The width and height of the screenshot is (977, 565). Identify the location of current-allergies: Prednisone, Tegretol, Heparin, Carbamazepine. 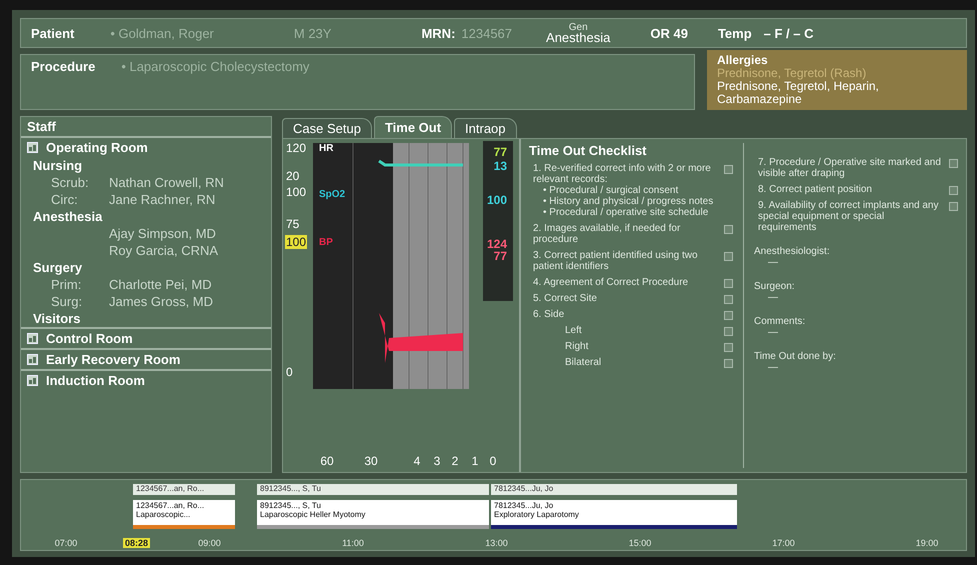
(798, 93).